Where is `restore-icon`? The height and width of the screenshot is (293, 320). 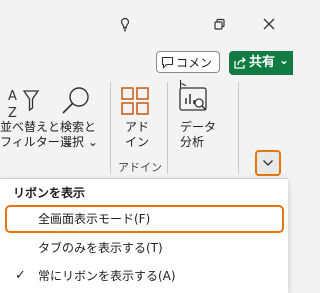 restore-icon is located at coordinates (219, 24).